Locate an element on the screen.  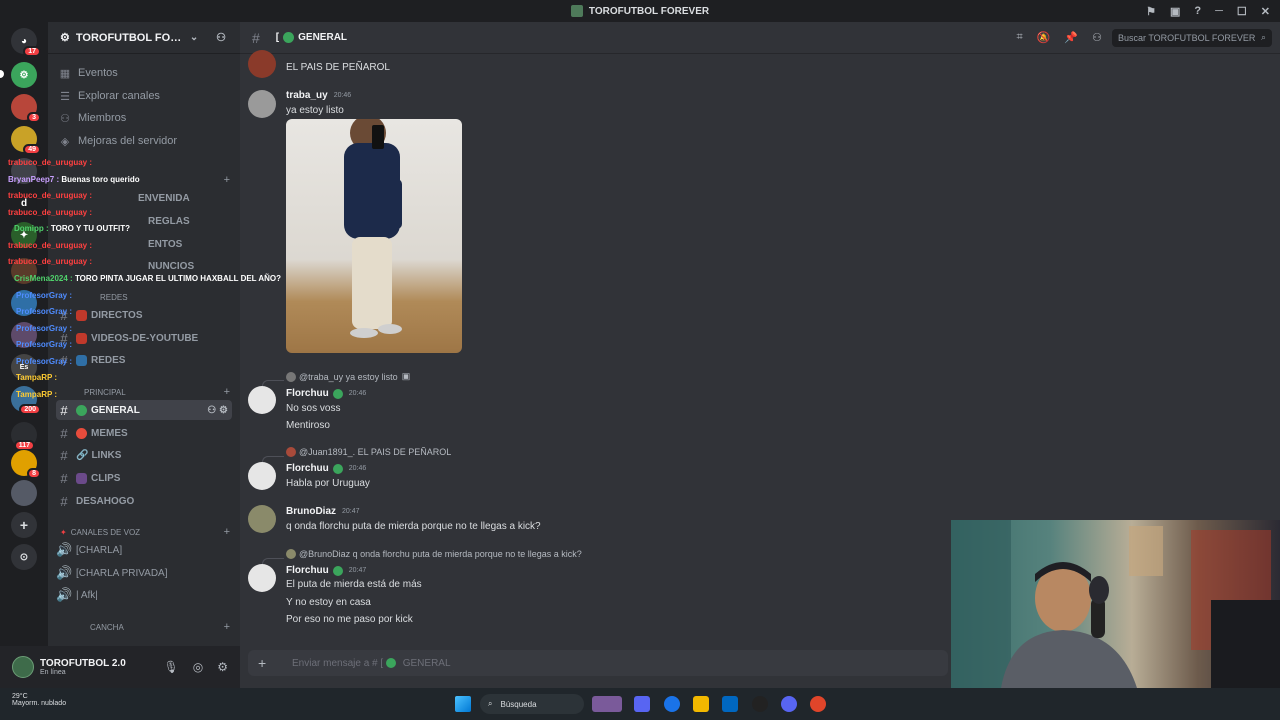
server-icon-1: ⚙ is located at coordinates (24, 75).